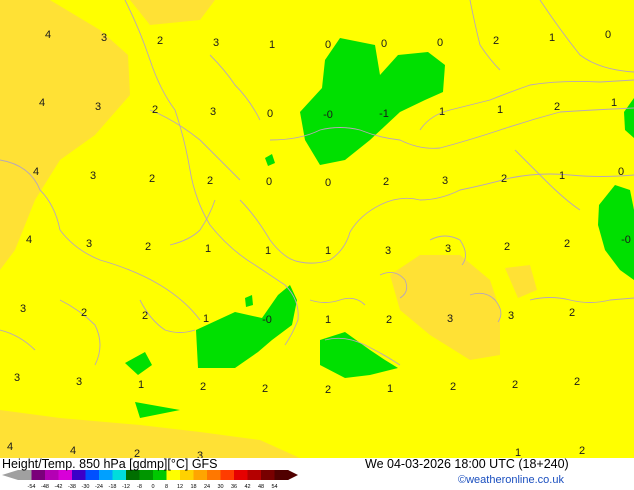  Describe the element at coordinates (112, 487) in the screenshot. I see `legend-tick-label: -18` at that location.